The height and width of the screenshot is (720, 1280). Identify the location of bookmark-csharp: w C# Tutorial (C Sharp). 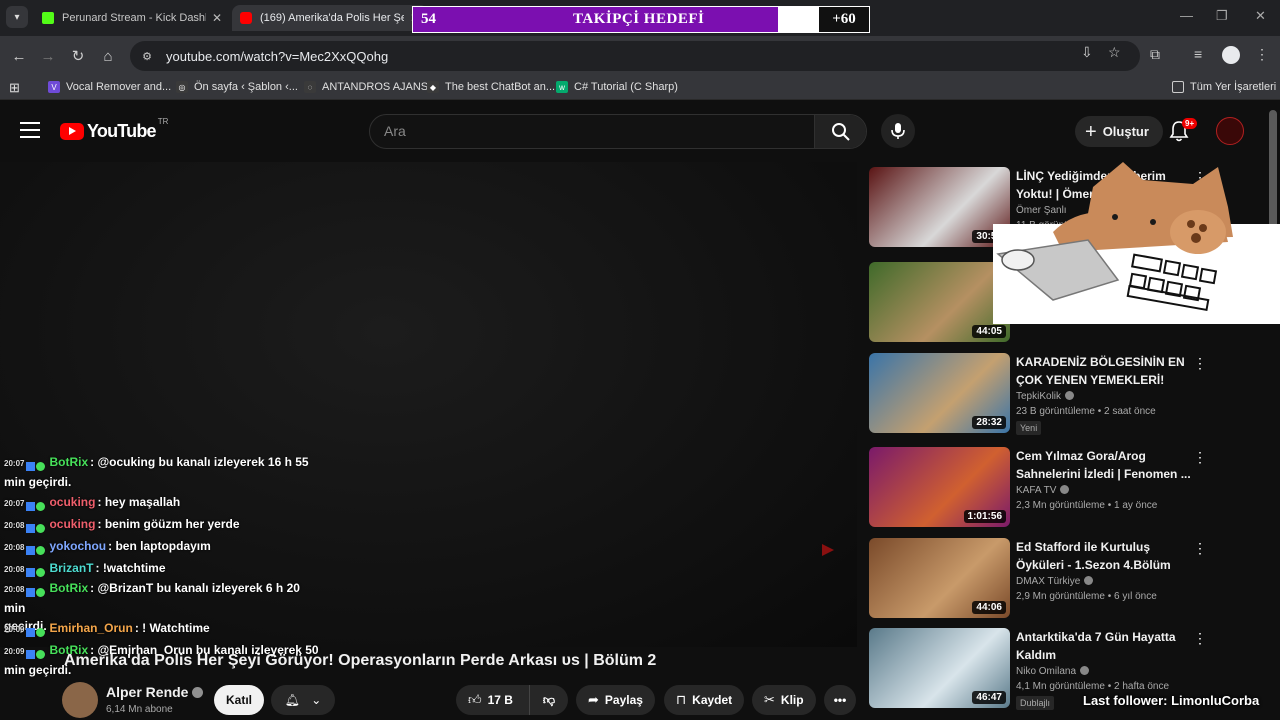
(617, 87).